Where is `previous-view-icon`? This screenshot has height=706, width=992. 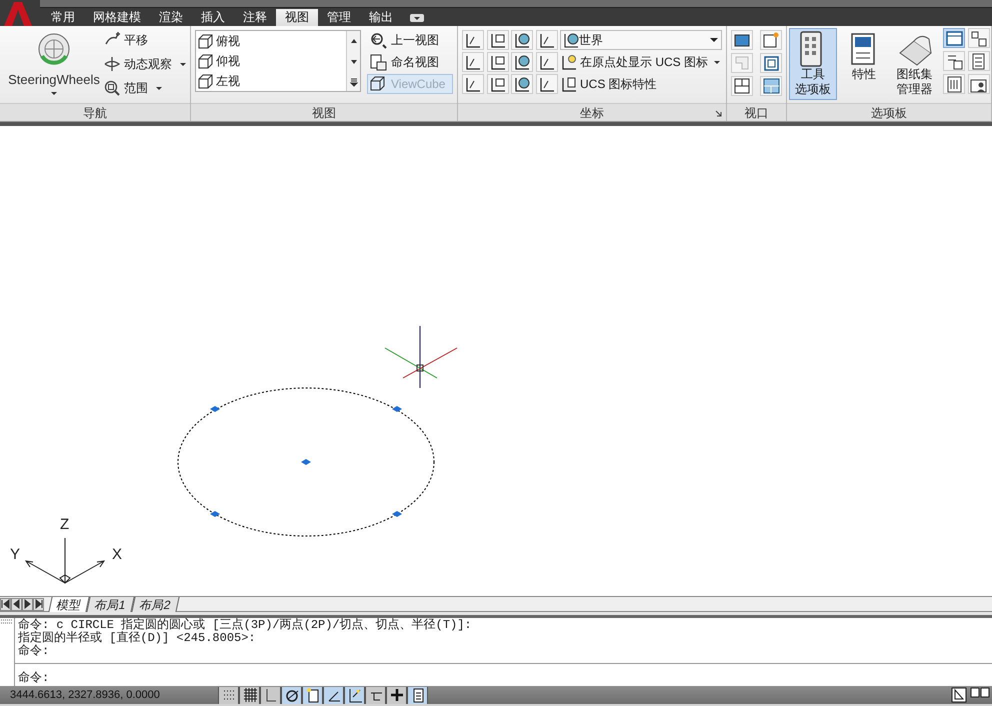 previous-view-icon is located at coordinates (378, 40).